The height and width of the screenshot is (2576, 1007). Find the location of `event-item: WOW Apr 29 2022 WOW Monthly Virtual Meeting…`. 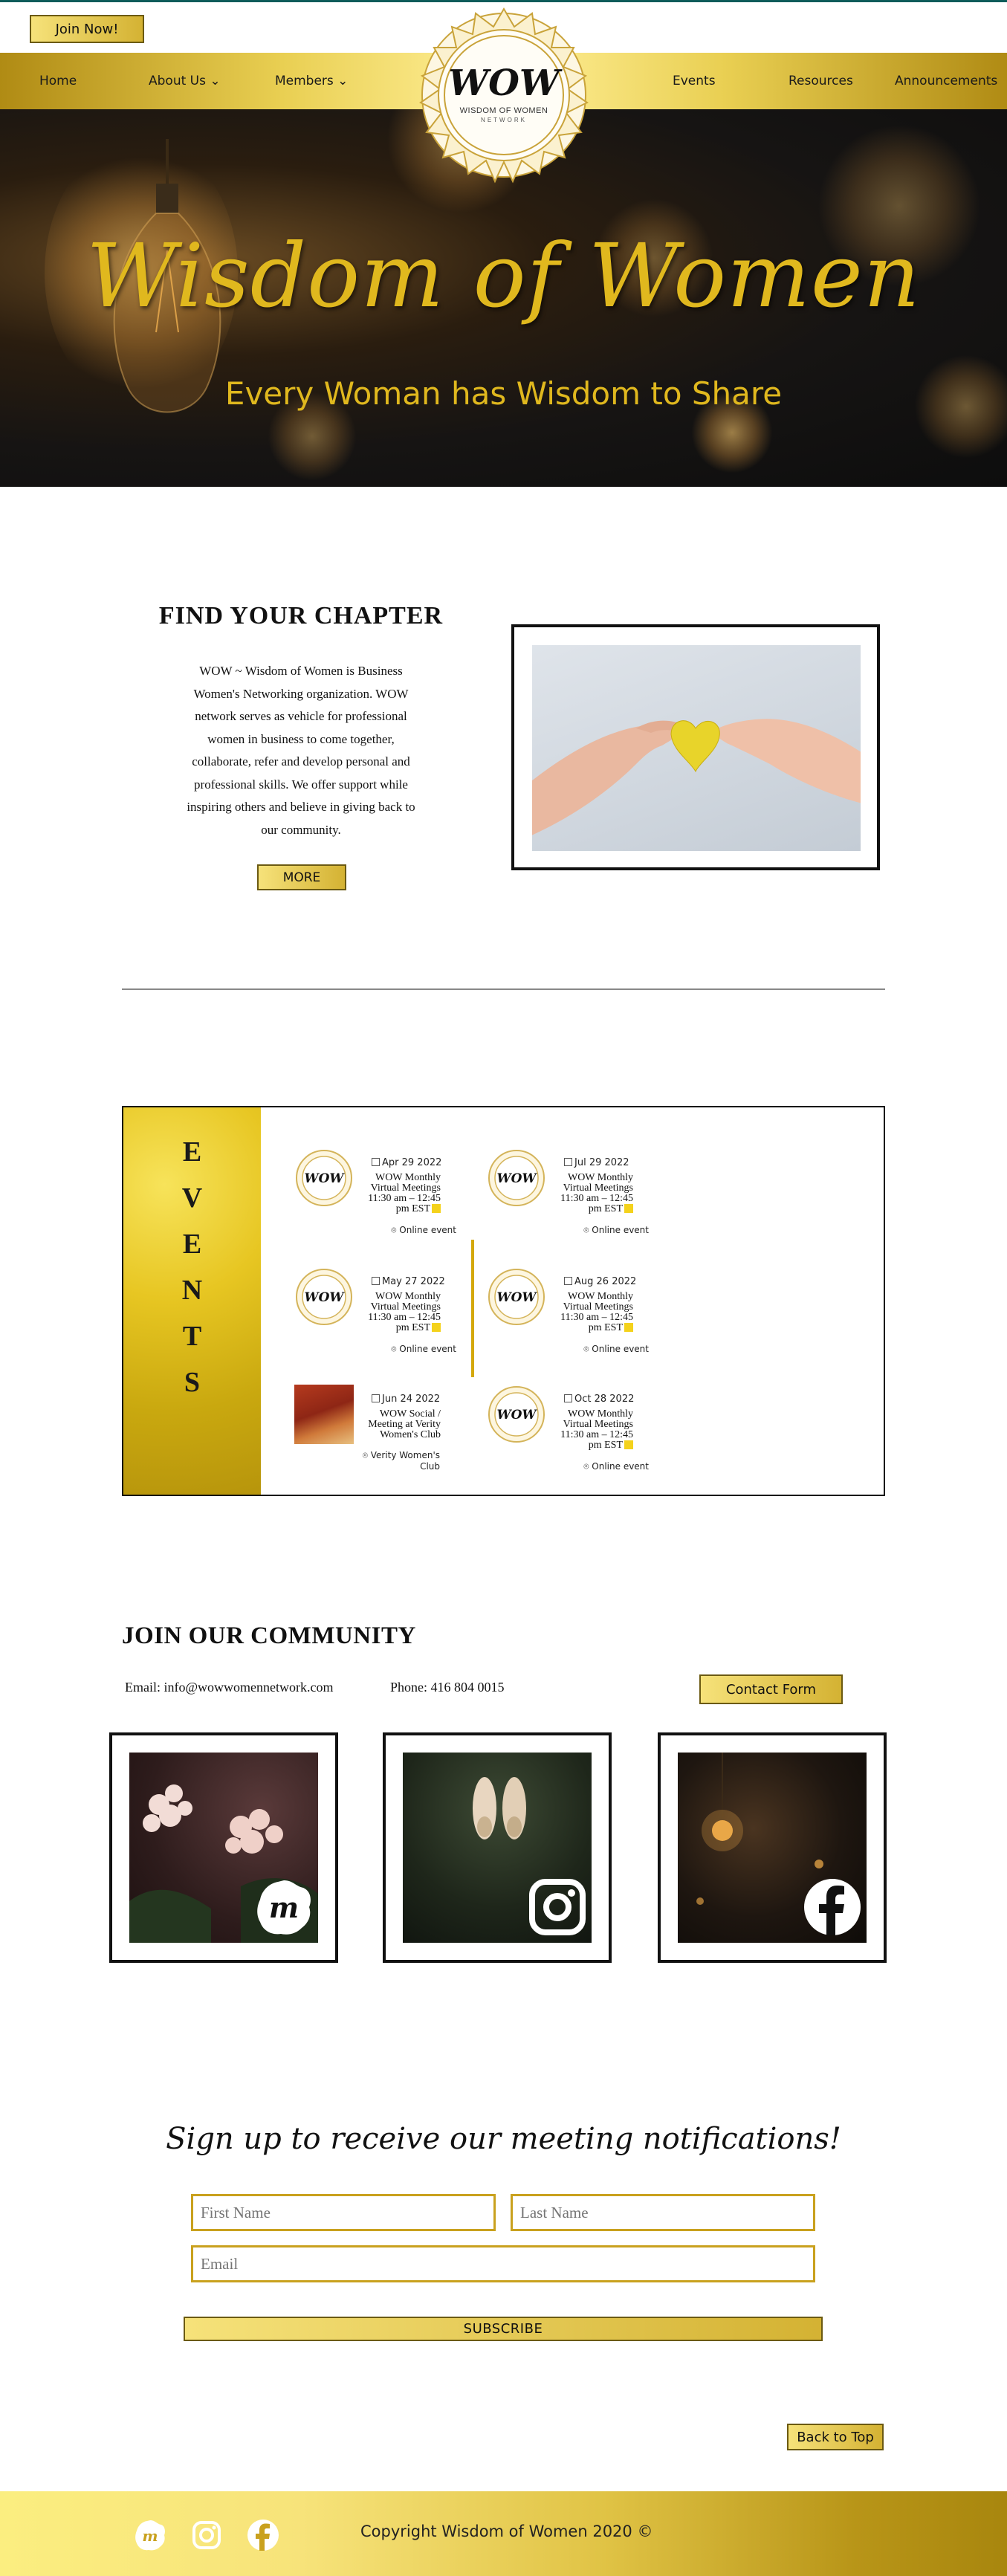

event-item: WOW Apr 29 2022 WOW Monthly Virtual Meeting… is located at coordinates (376, 1192).